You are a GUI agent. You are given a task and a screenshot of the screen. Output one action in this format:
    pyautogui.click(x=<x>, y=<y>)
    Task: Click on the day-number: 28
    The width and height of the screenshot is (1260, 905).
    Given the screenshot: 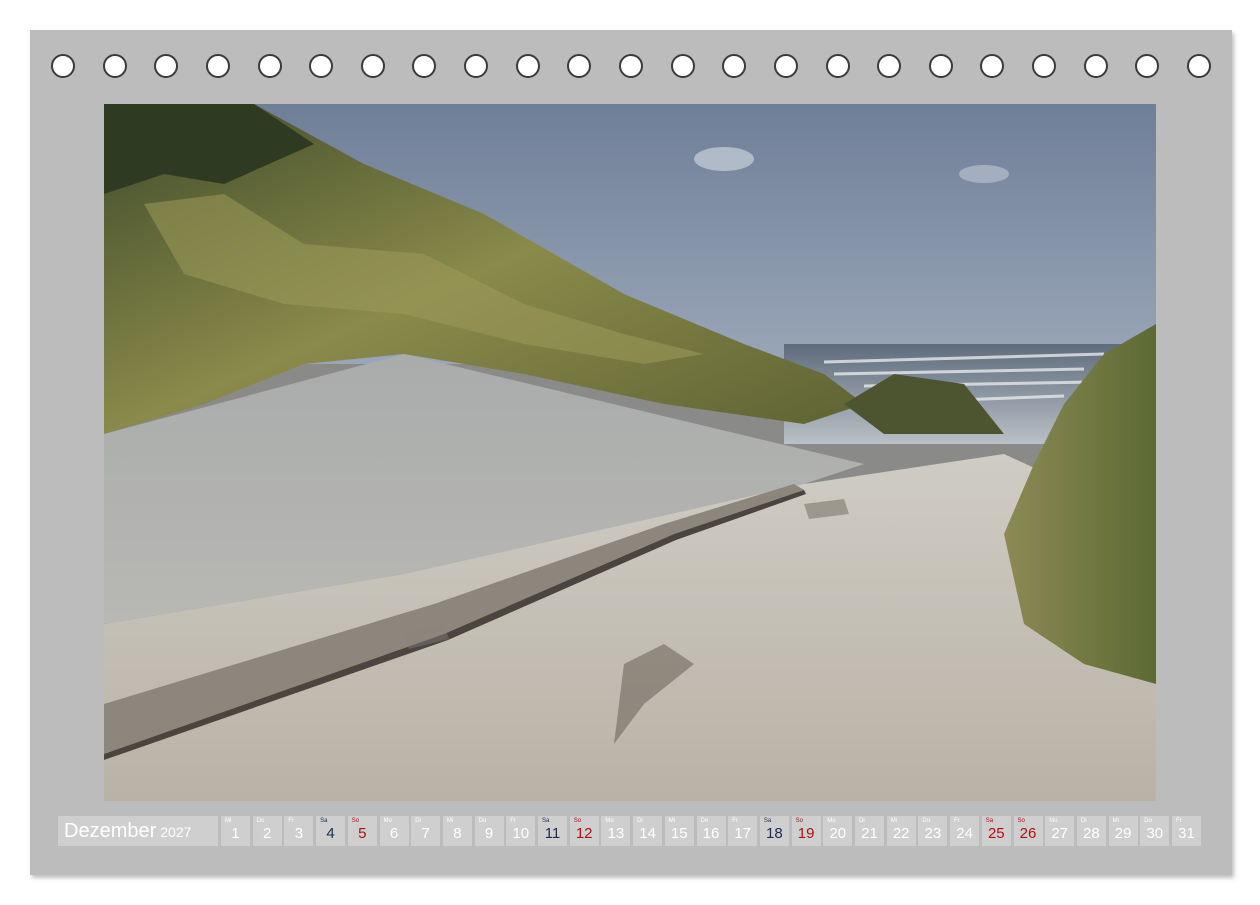 What is the action you would take?
    pyautogui.click(x=1091, y=833)
    